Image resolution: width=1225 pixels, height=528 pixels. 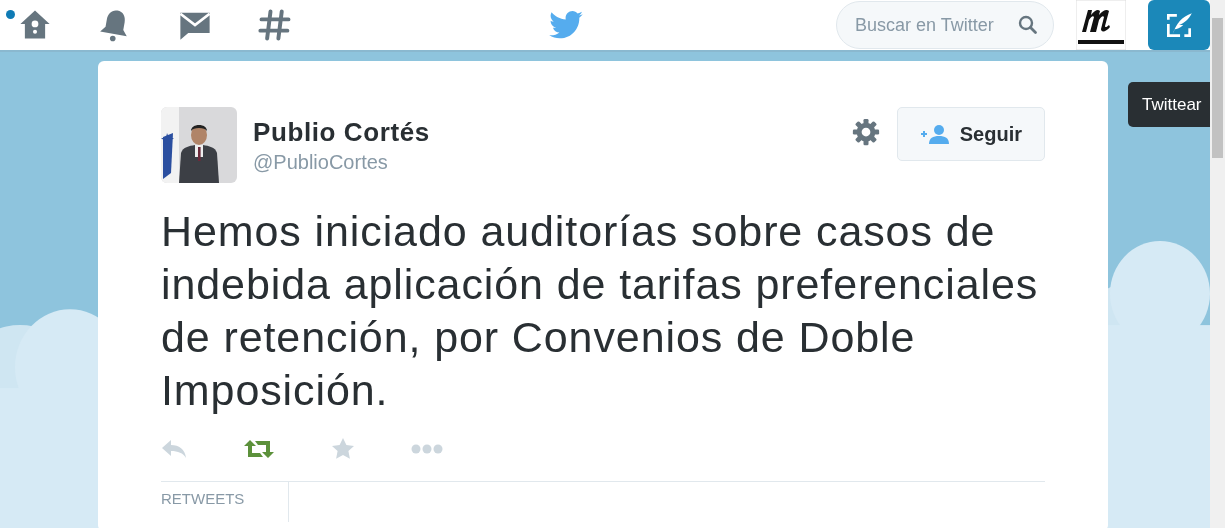 I want to click on retweet-icon, so click(x=259, y=449).